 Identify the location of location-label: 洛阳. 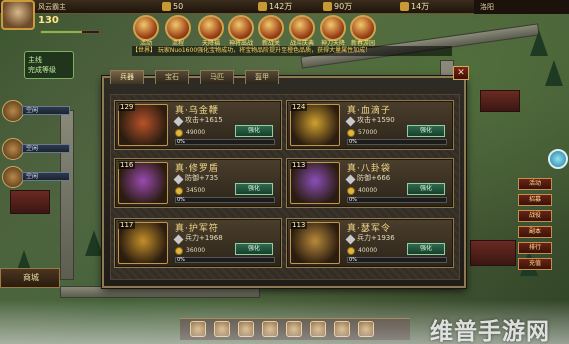
(521, 7).